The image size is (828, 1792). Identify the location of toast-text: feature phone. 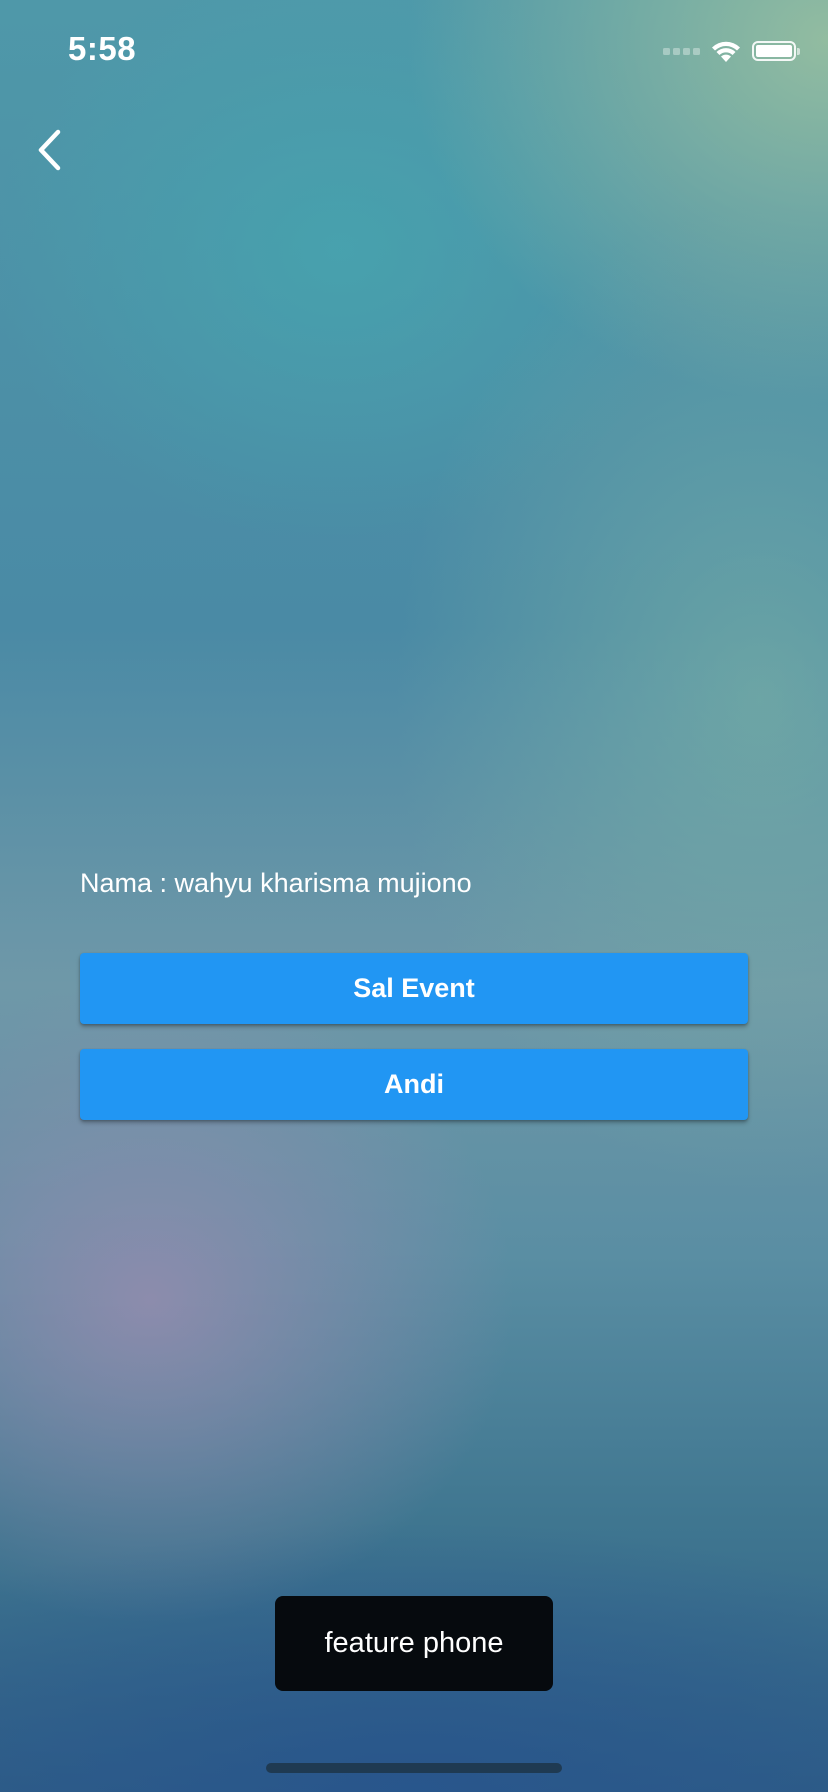
(414, 1643).